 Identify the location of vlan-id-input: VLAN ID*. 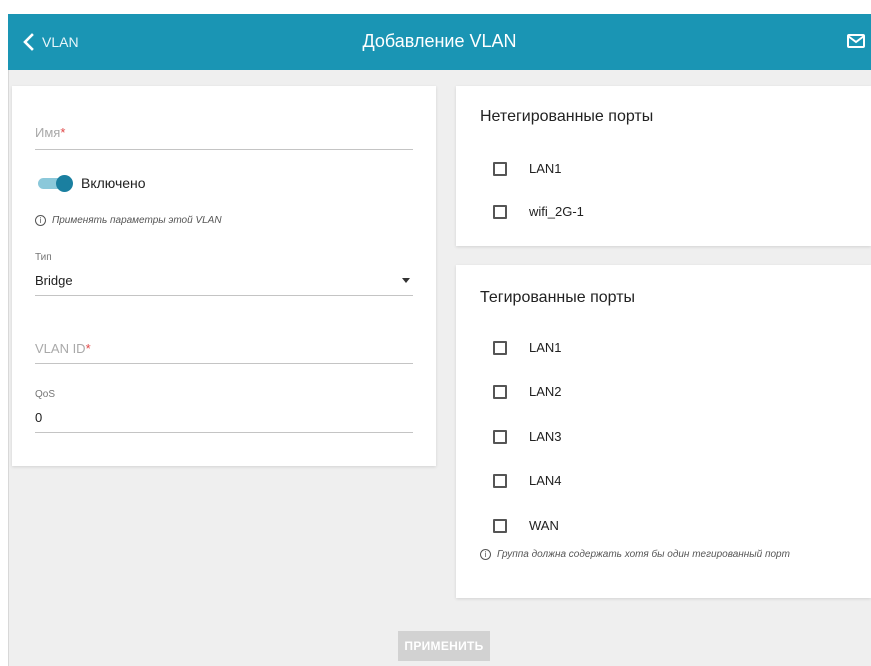
(63, 348).